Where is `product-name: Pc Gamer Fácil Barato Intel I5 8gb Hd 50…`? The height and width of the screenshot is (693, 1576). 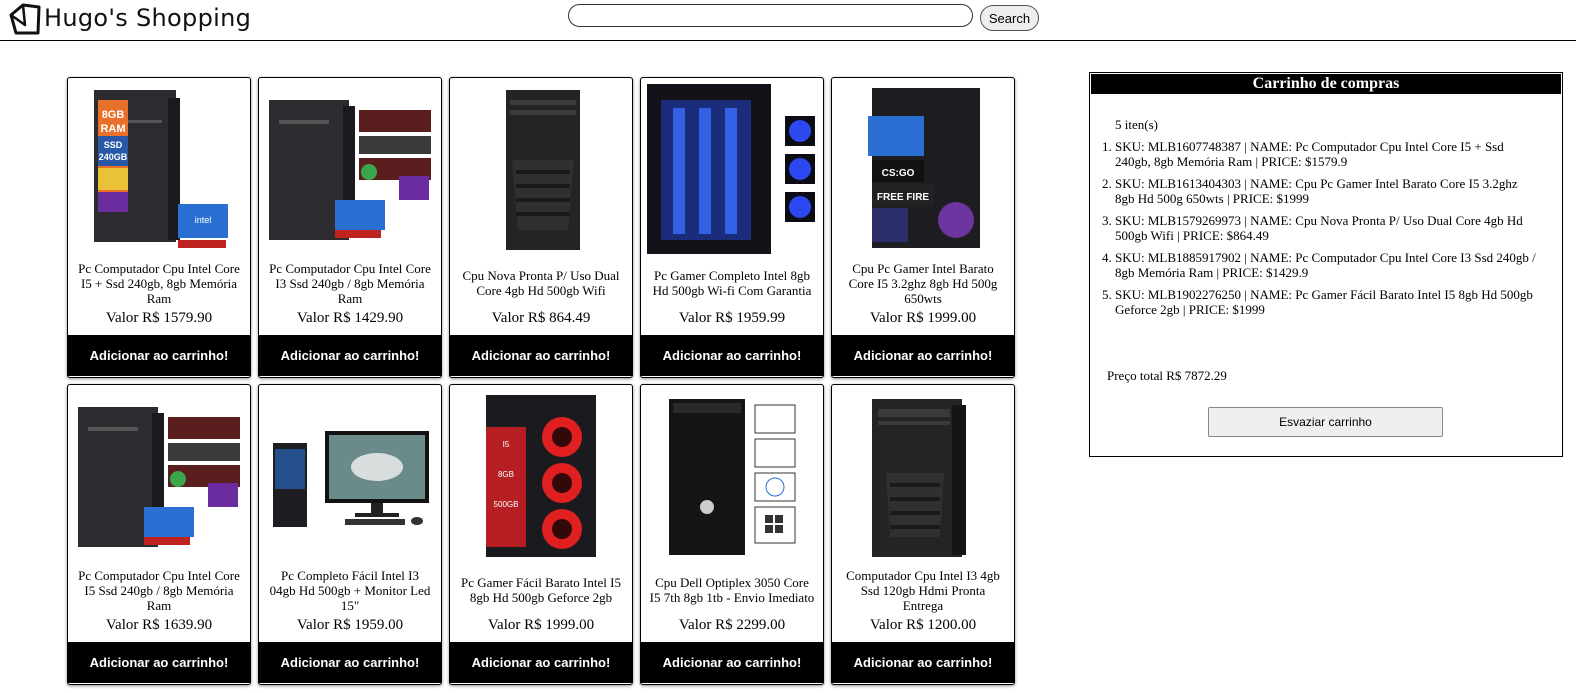 product-name: Pc Gamer Fácil Barato Intel I5 8gb Hd 50… is located at coordinates (541, 590).